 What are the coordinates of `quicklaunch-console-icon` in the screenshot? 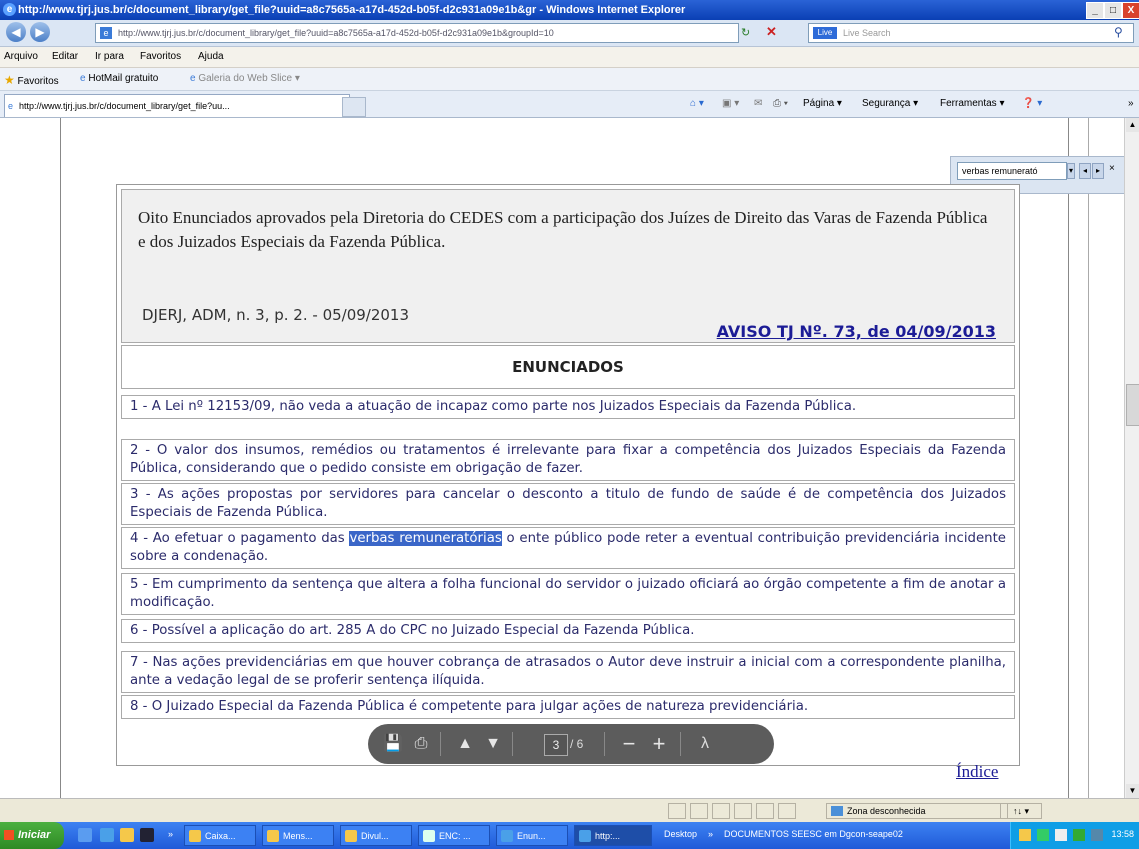 It's located at (147, 835).